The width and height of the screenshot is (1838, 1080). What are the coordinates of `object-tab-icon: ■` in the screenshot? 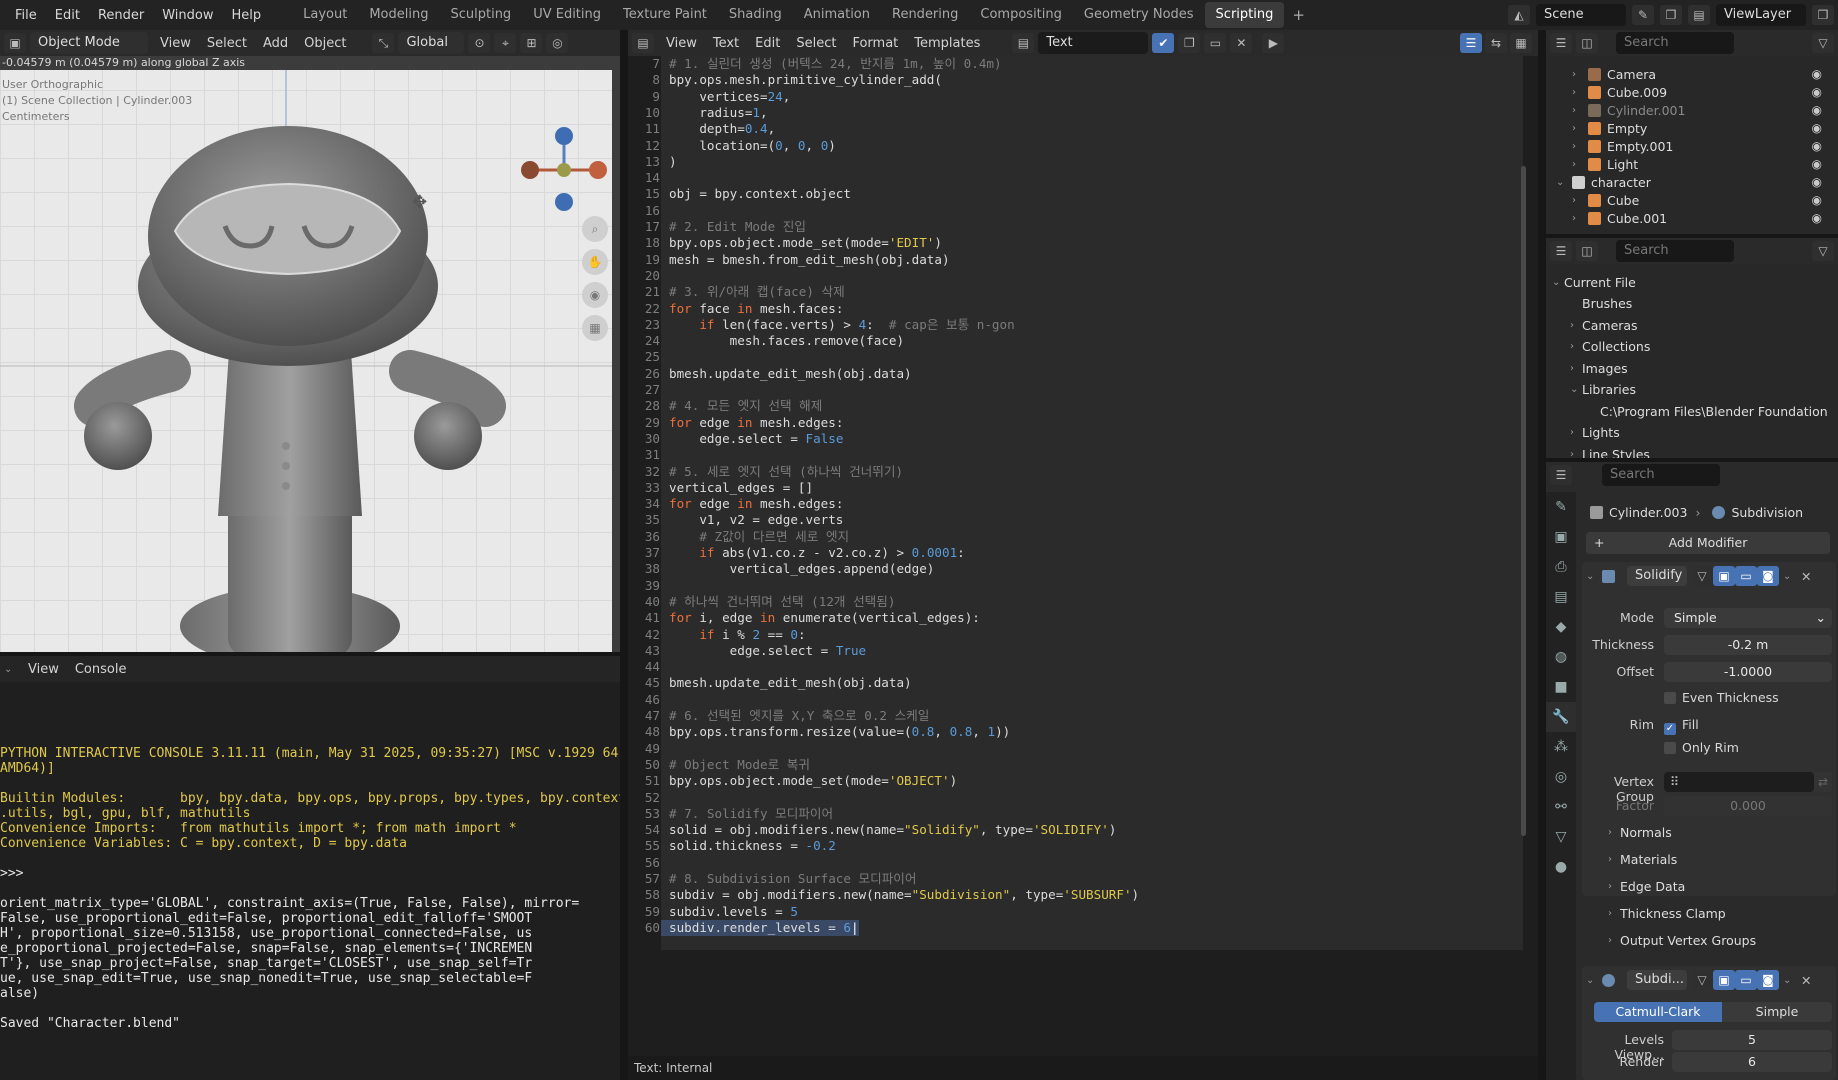 It's located at (1561, 687).